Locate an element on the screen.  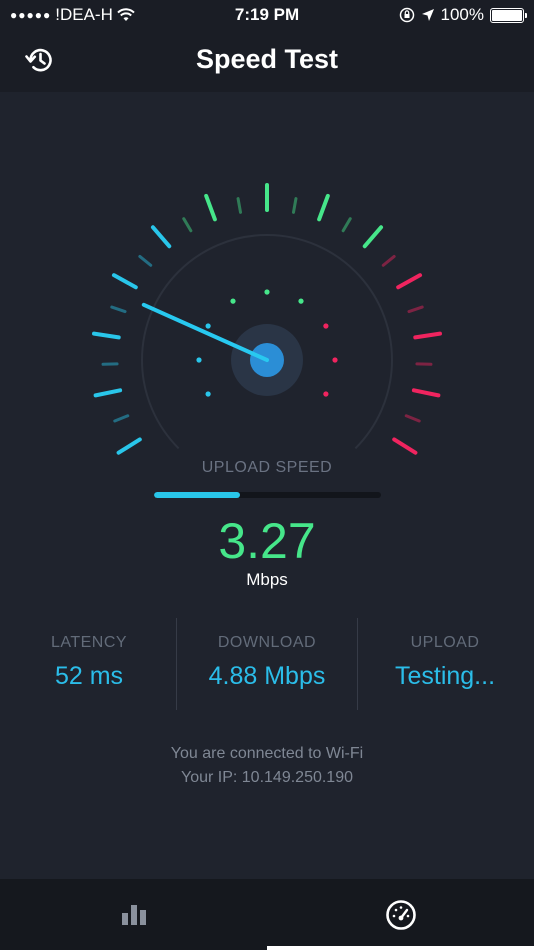
page-title: Speed Test is located at coordinates (267, 59).